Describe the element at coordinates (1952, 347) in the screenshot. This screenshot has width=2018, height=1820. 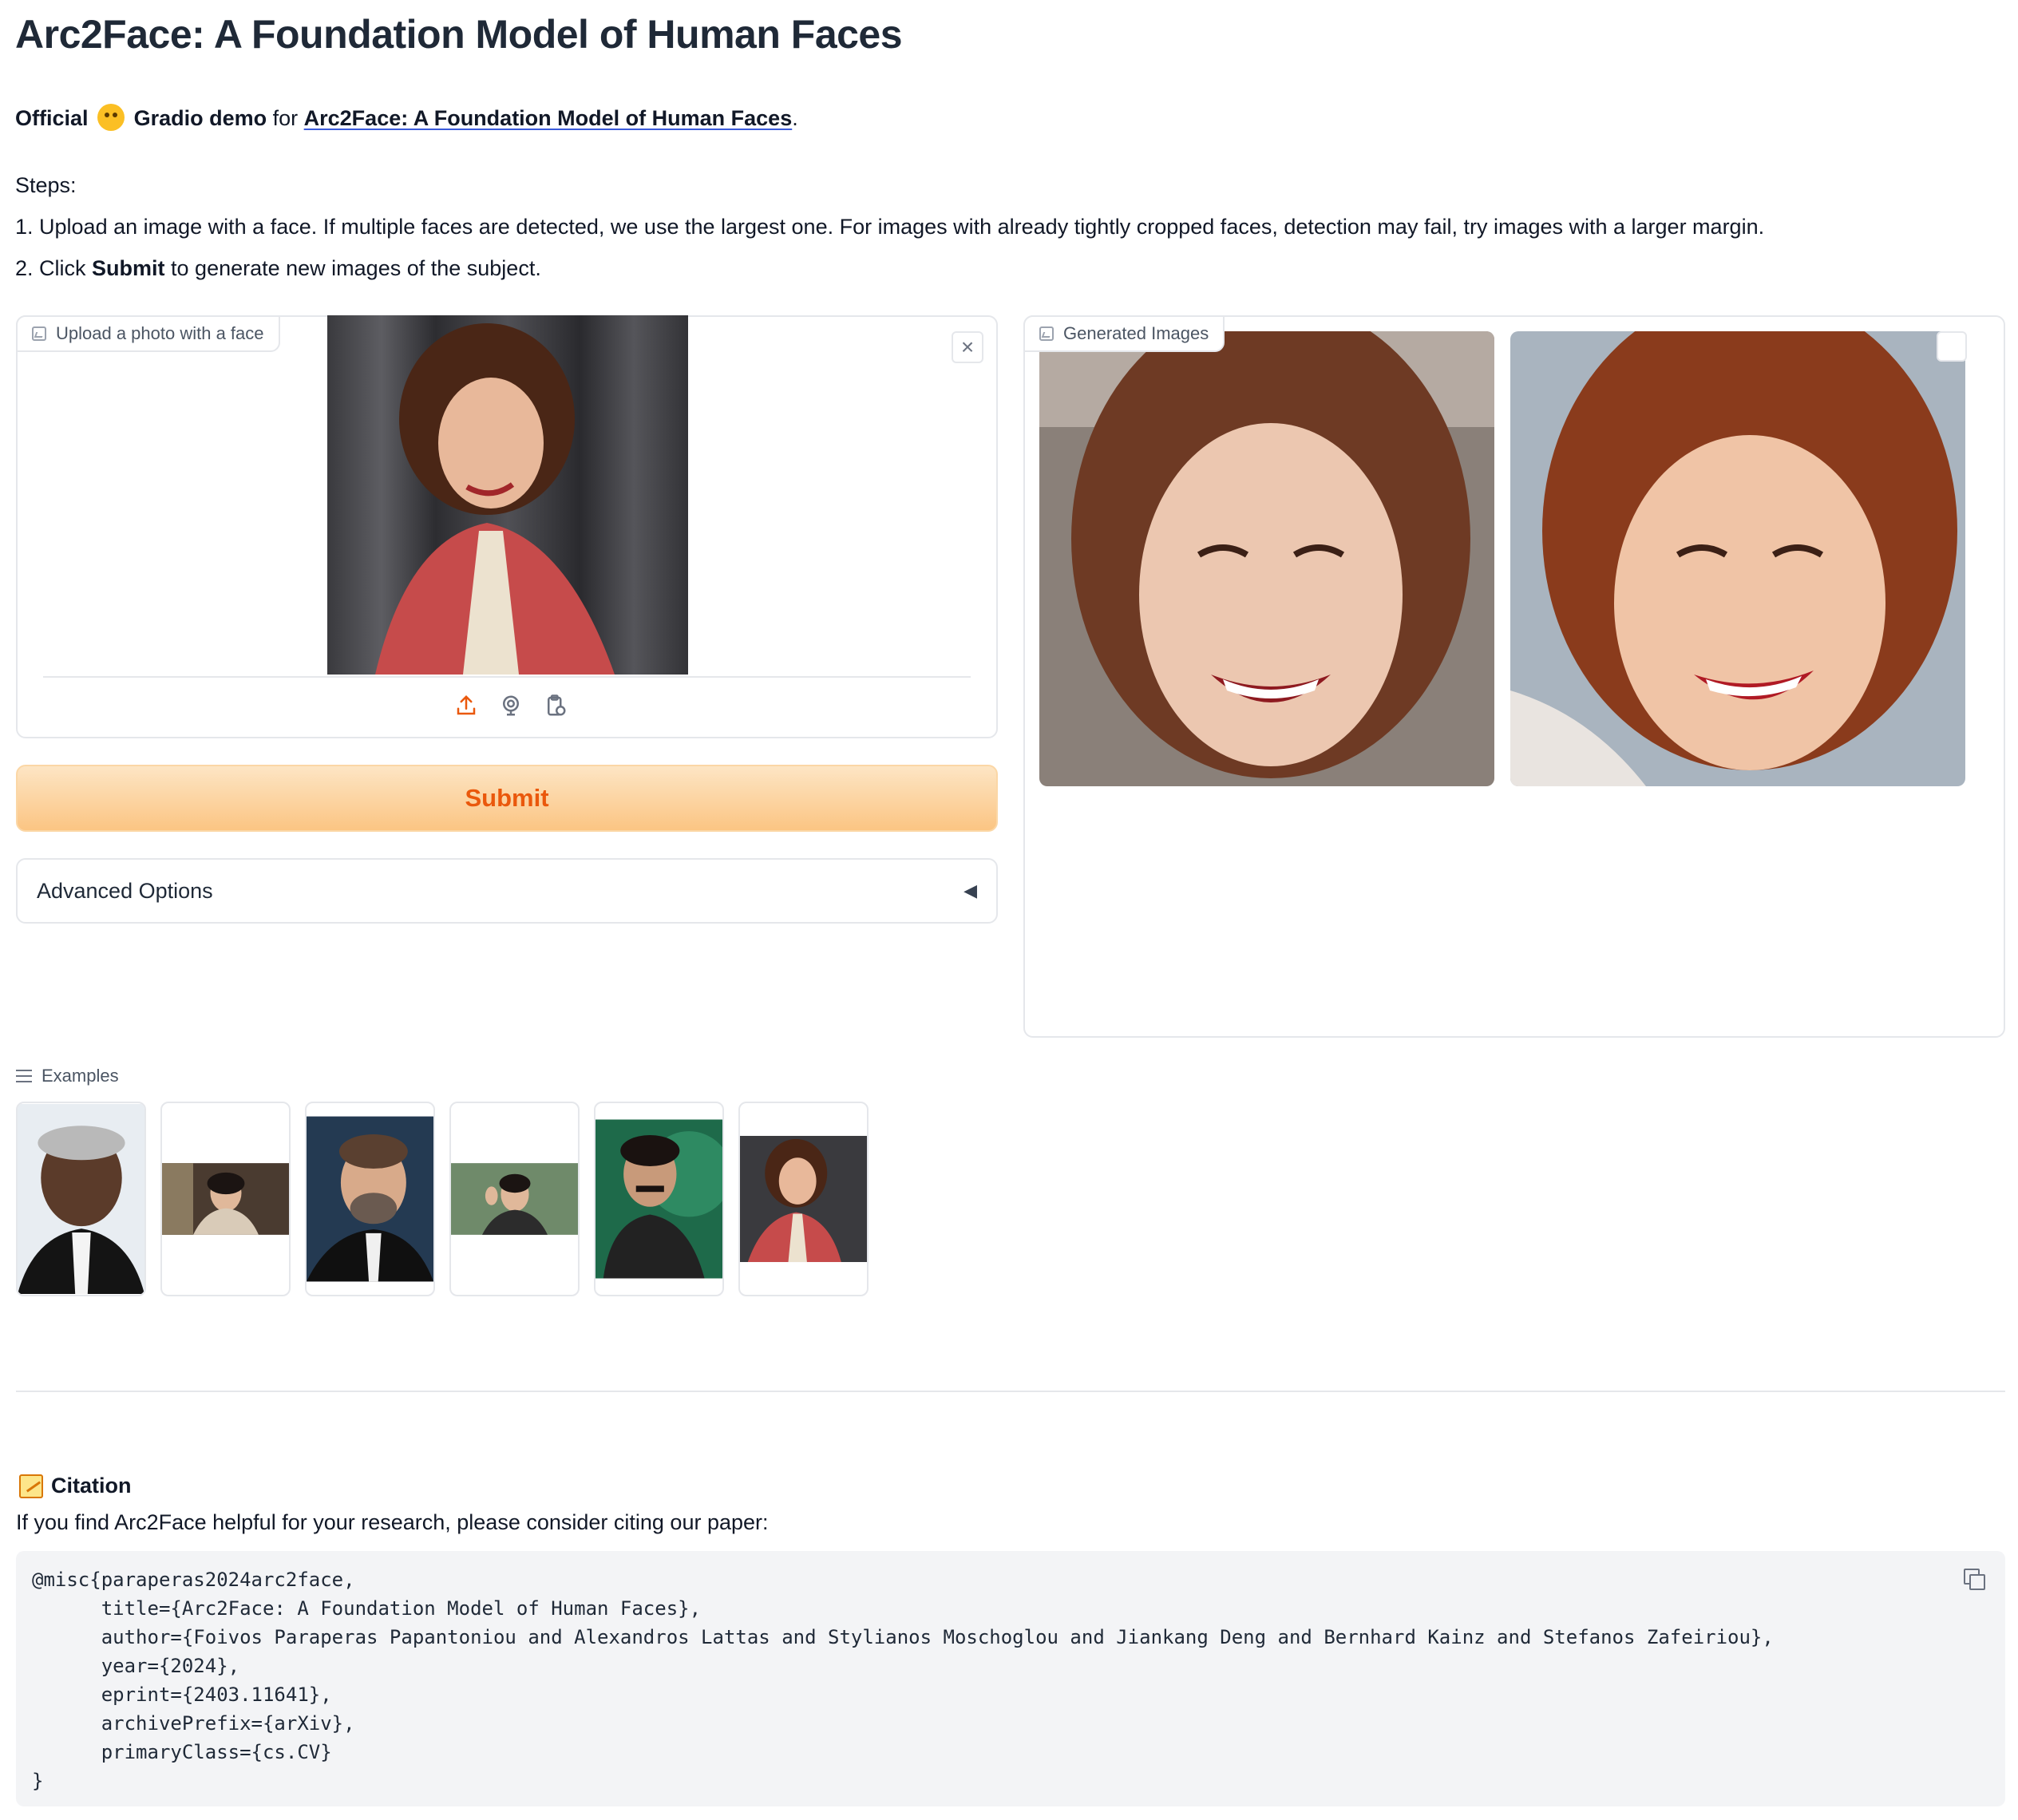
I see `gallery-select-checkbox` at that location.